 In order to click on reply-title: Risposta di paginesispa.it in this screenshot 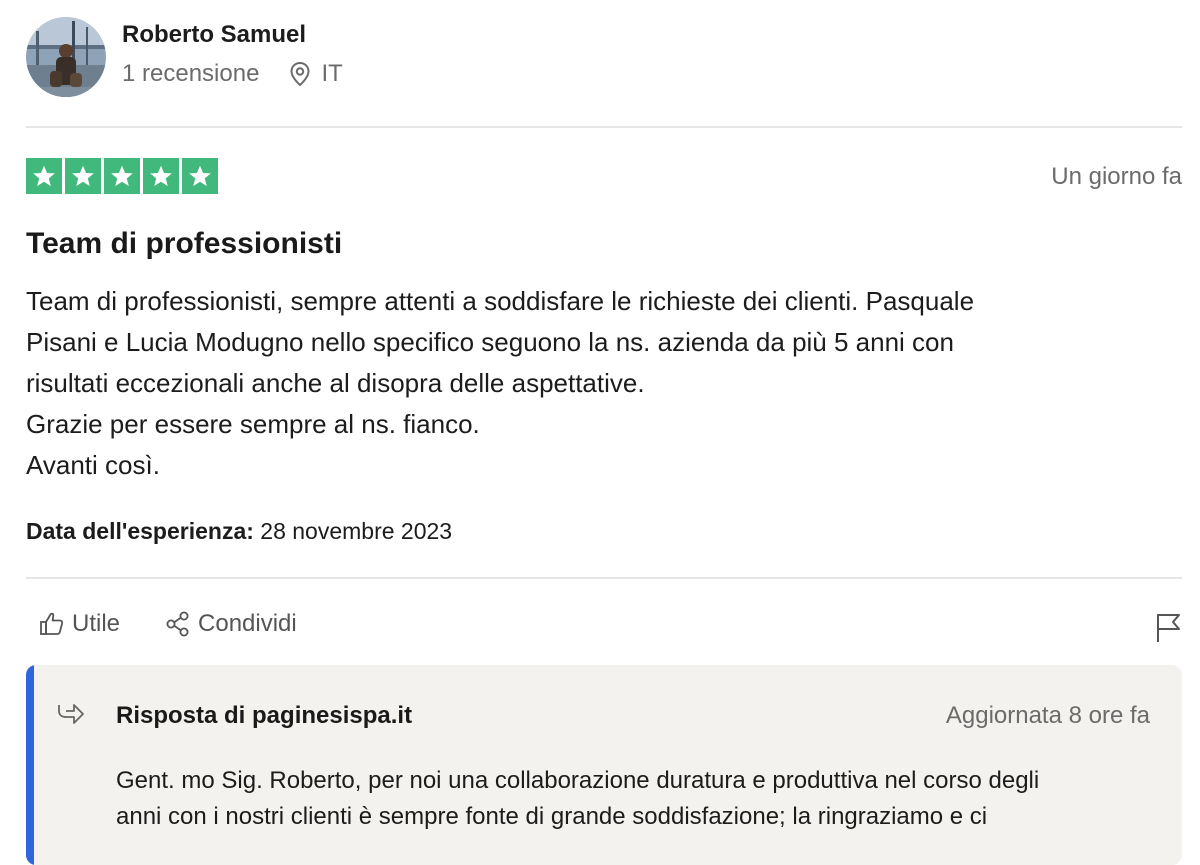, I will do `click(264, 715)`.